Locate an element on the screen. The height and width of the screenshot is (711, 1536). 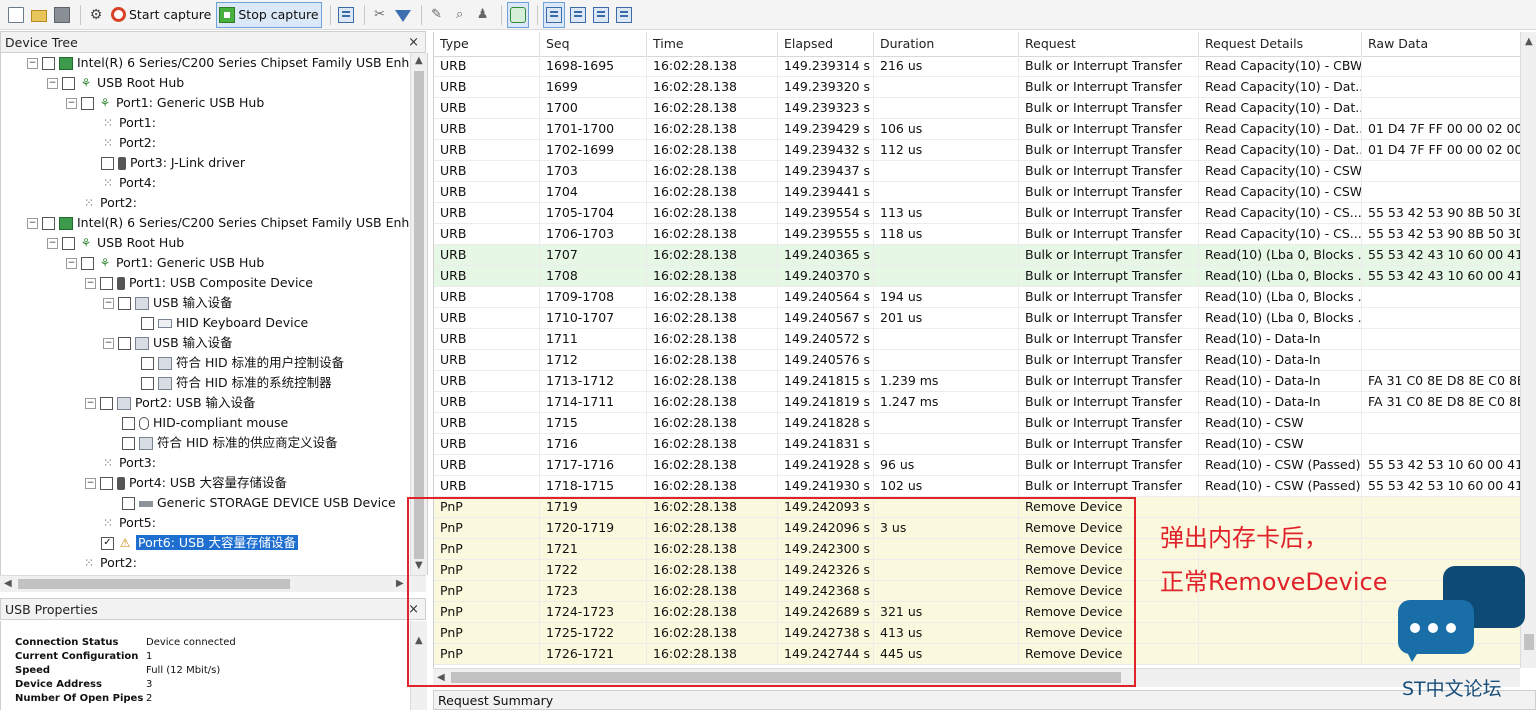
tree-node: HID Keyboard Device is located at coordinates (224, 323).